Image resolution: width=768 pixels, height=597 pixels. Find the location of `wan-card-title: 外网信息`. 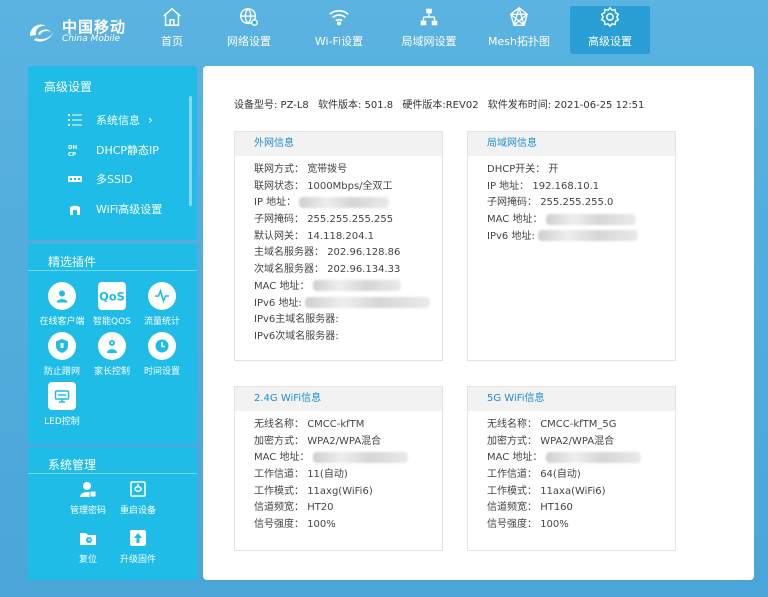

wan-card-title: 外网信息 is located at coordinates (338, 144).